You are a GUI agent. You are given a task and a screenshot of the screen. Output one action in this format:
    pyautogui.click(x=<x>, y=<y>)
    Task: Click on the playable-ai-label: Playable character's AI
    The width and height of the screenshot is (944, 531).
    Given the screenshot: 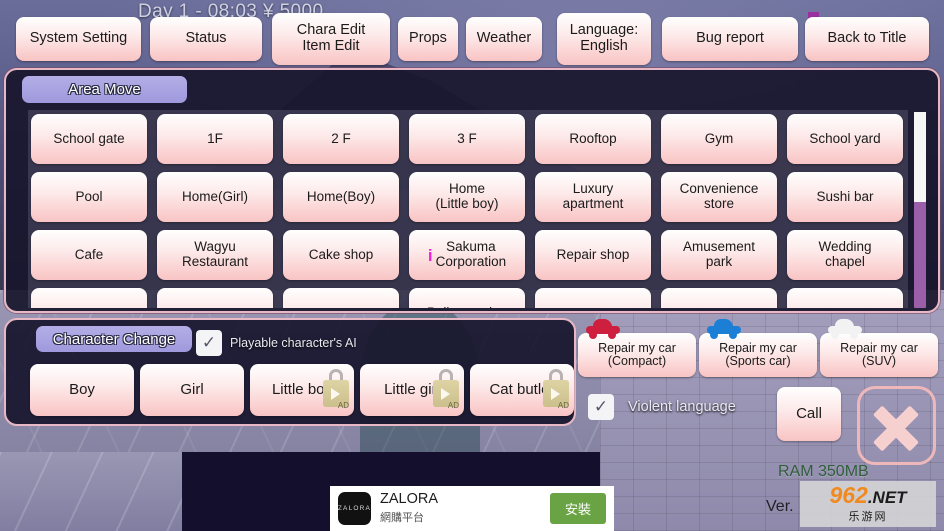 What is the action you would take?
    pyautogui.click(x=293, y=343)
    